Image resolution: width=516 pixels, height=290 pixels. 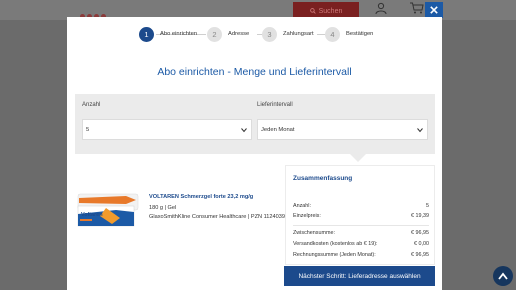 What do you see at coordinates (321, 34) in the screenshot?
I see `step-connector` at bounding box center [321, 34].